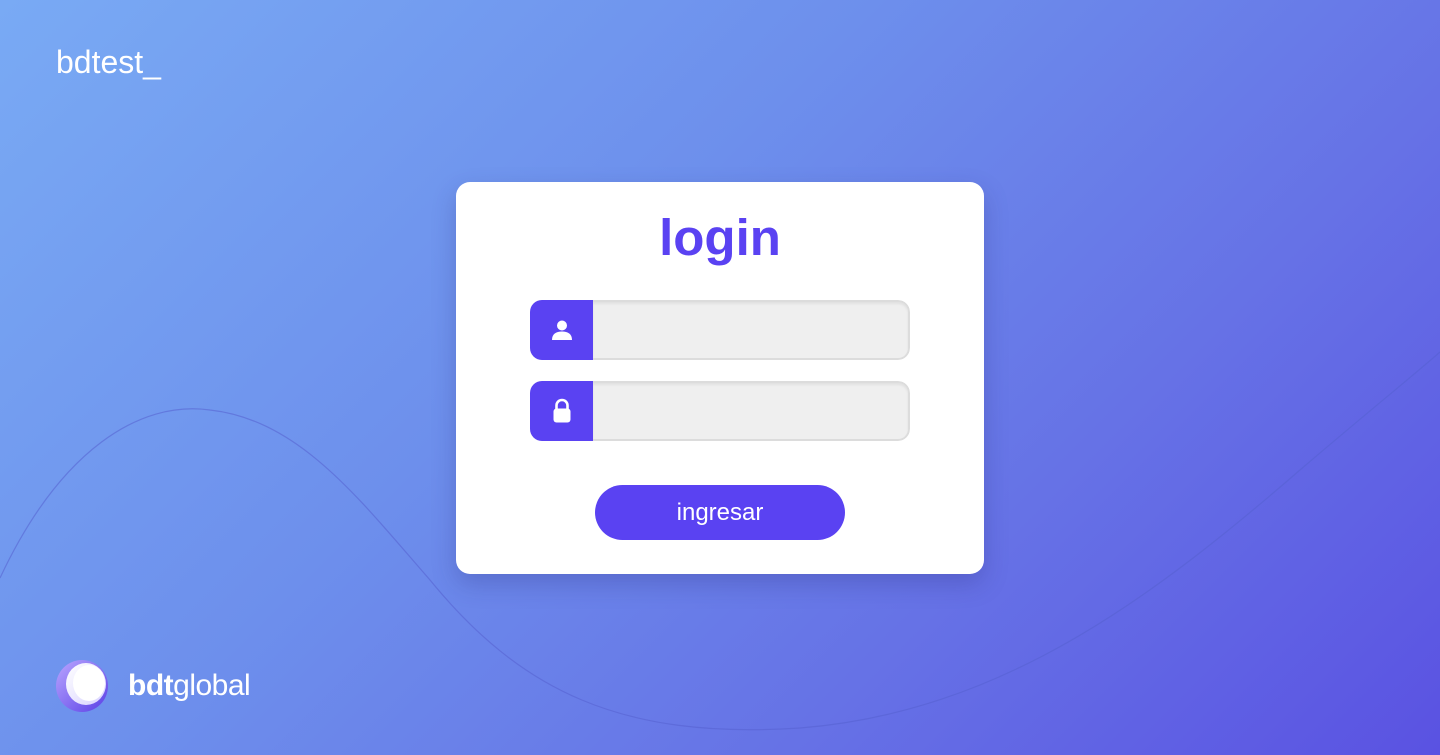  I want to click on user-icon, so click(561, 330).